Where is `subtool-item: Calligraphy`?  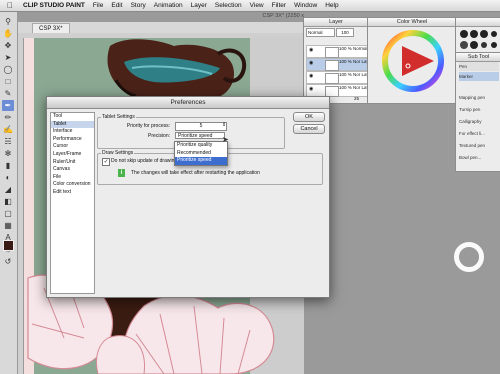
subtool-item: Calligraphy is located at coordinates (479, 121).